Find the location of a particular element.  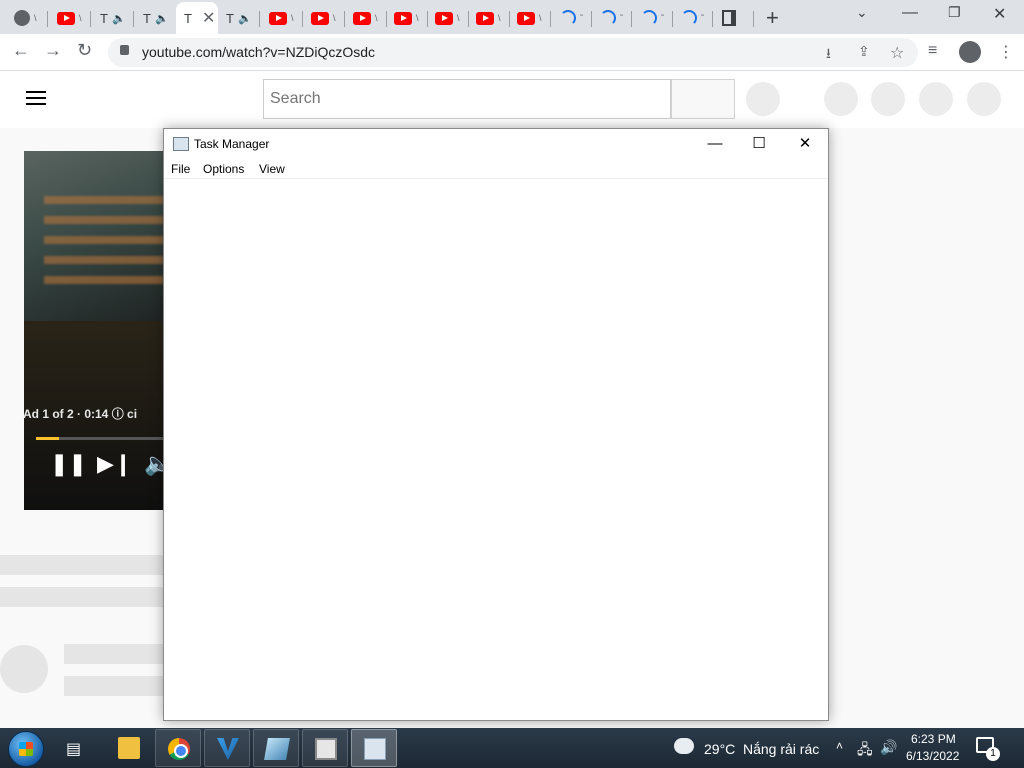

ad-counter: Ad 1 of 2 · 0:14 ⓘ ci is located at coordinates (80, 414).